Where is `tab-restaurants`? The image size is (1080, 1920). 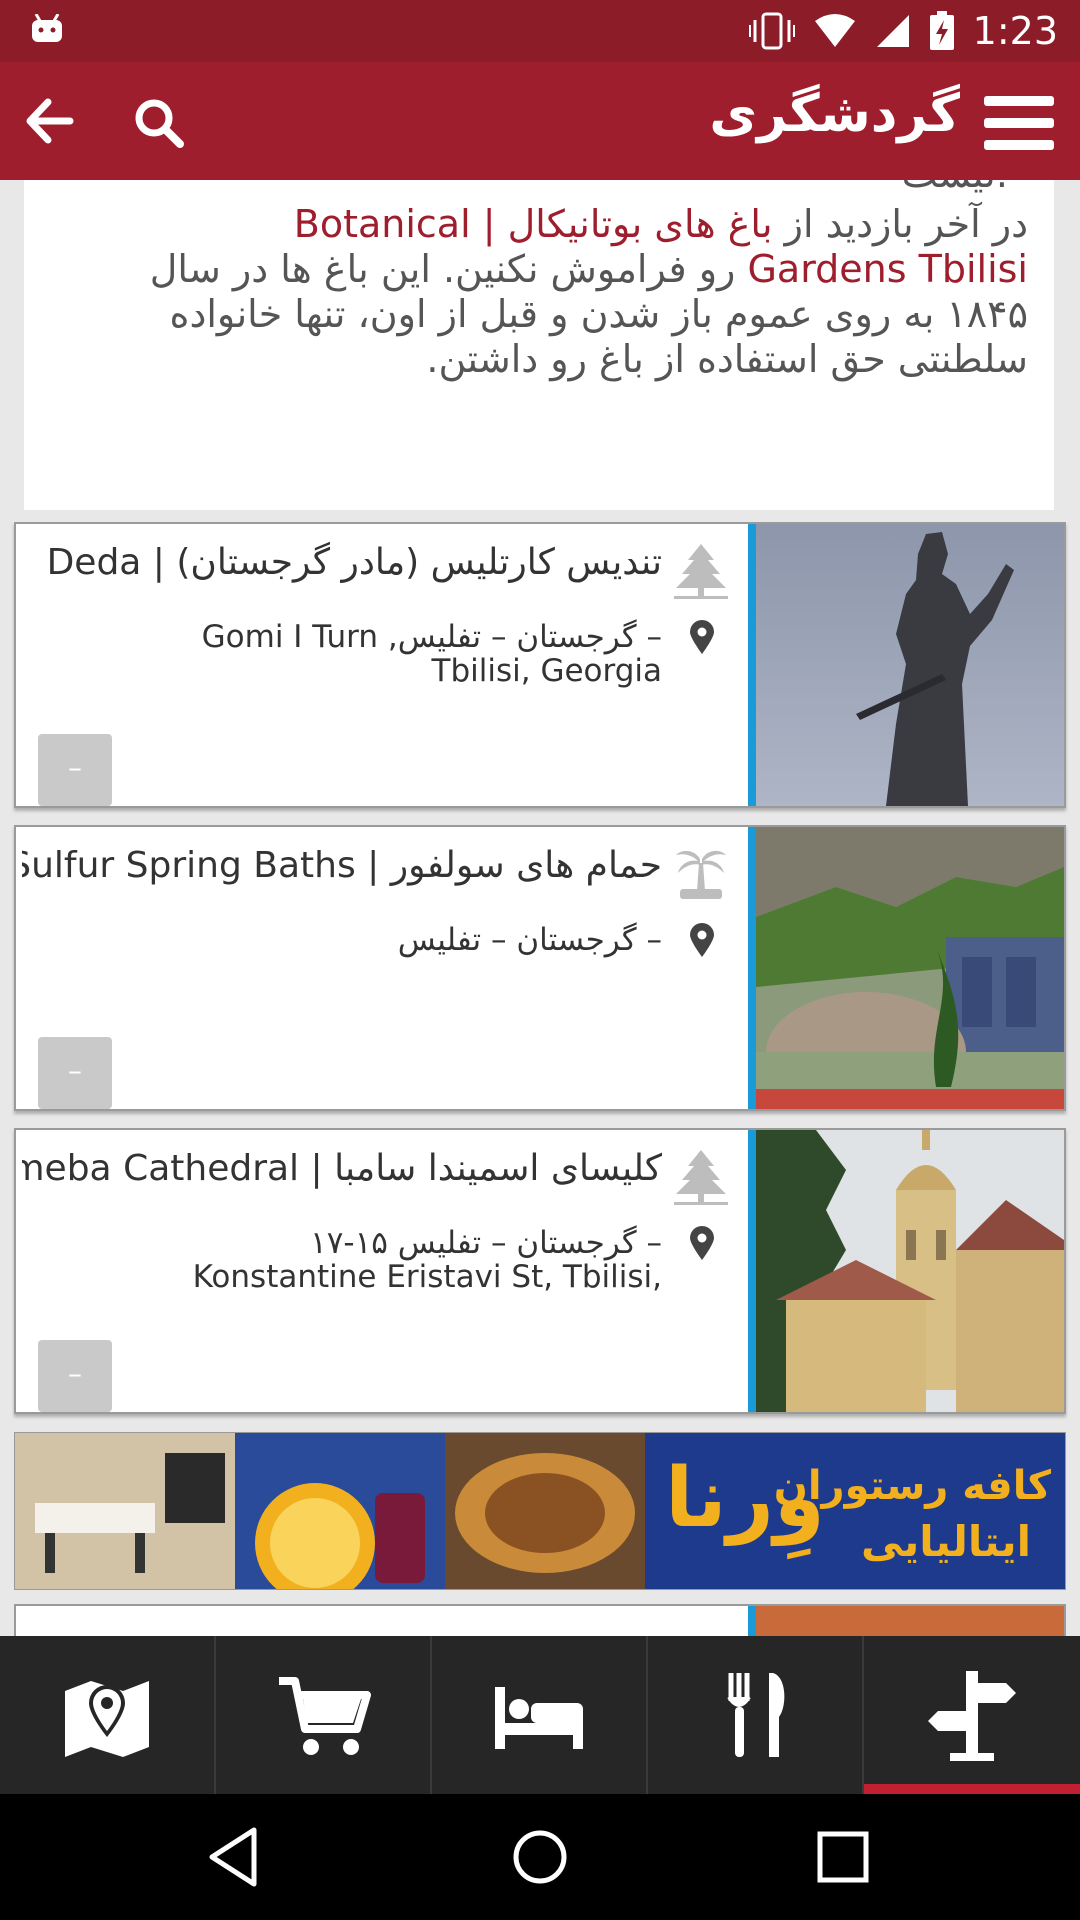 tab-restaurants is located at coordinates (756, 1715).